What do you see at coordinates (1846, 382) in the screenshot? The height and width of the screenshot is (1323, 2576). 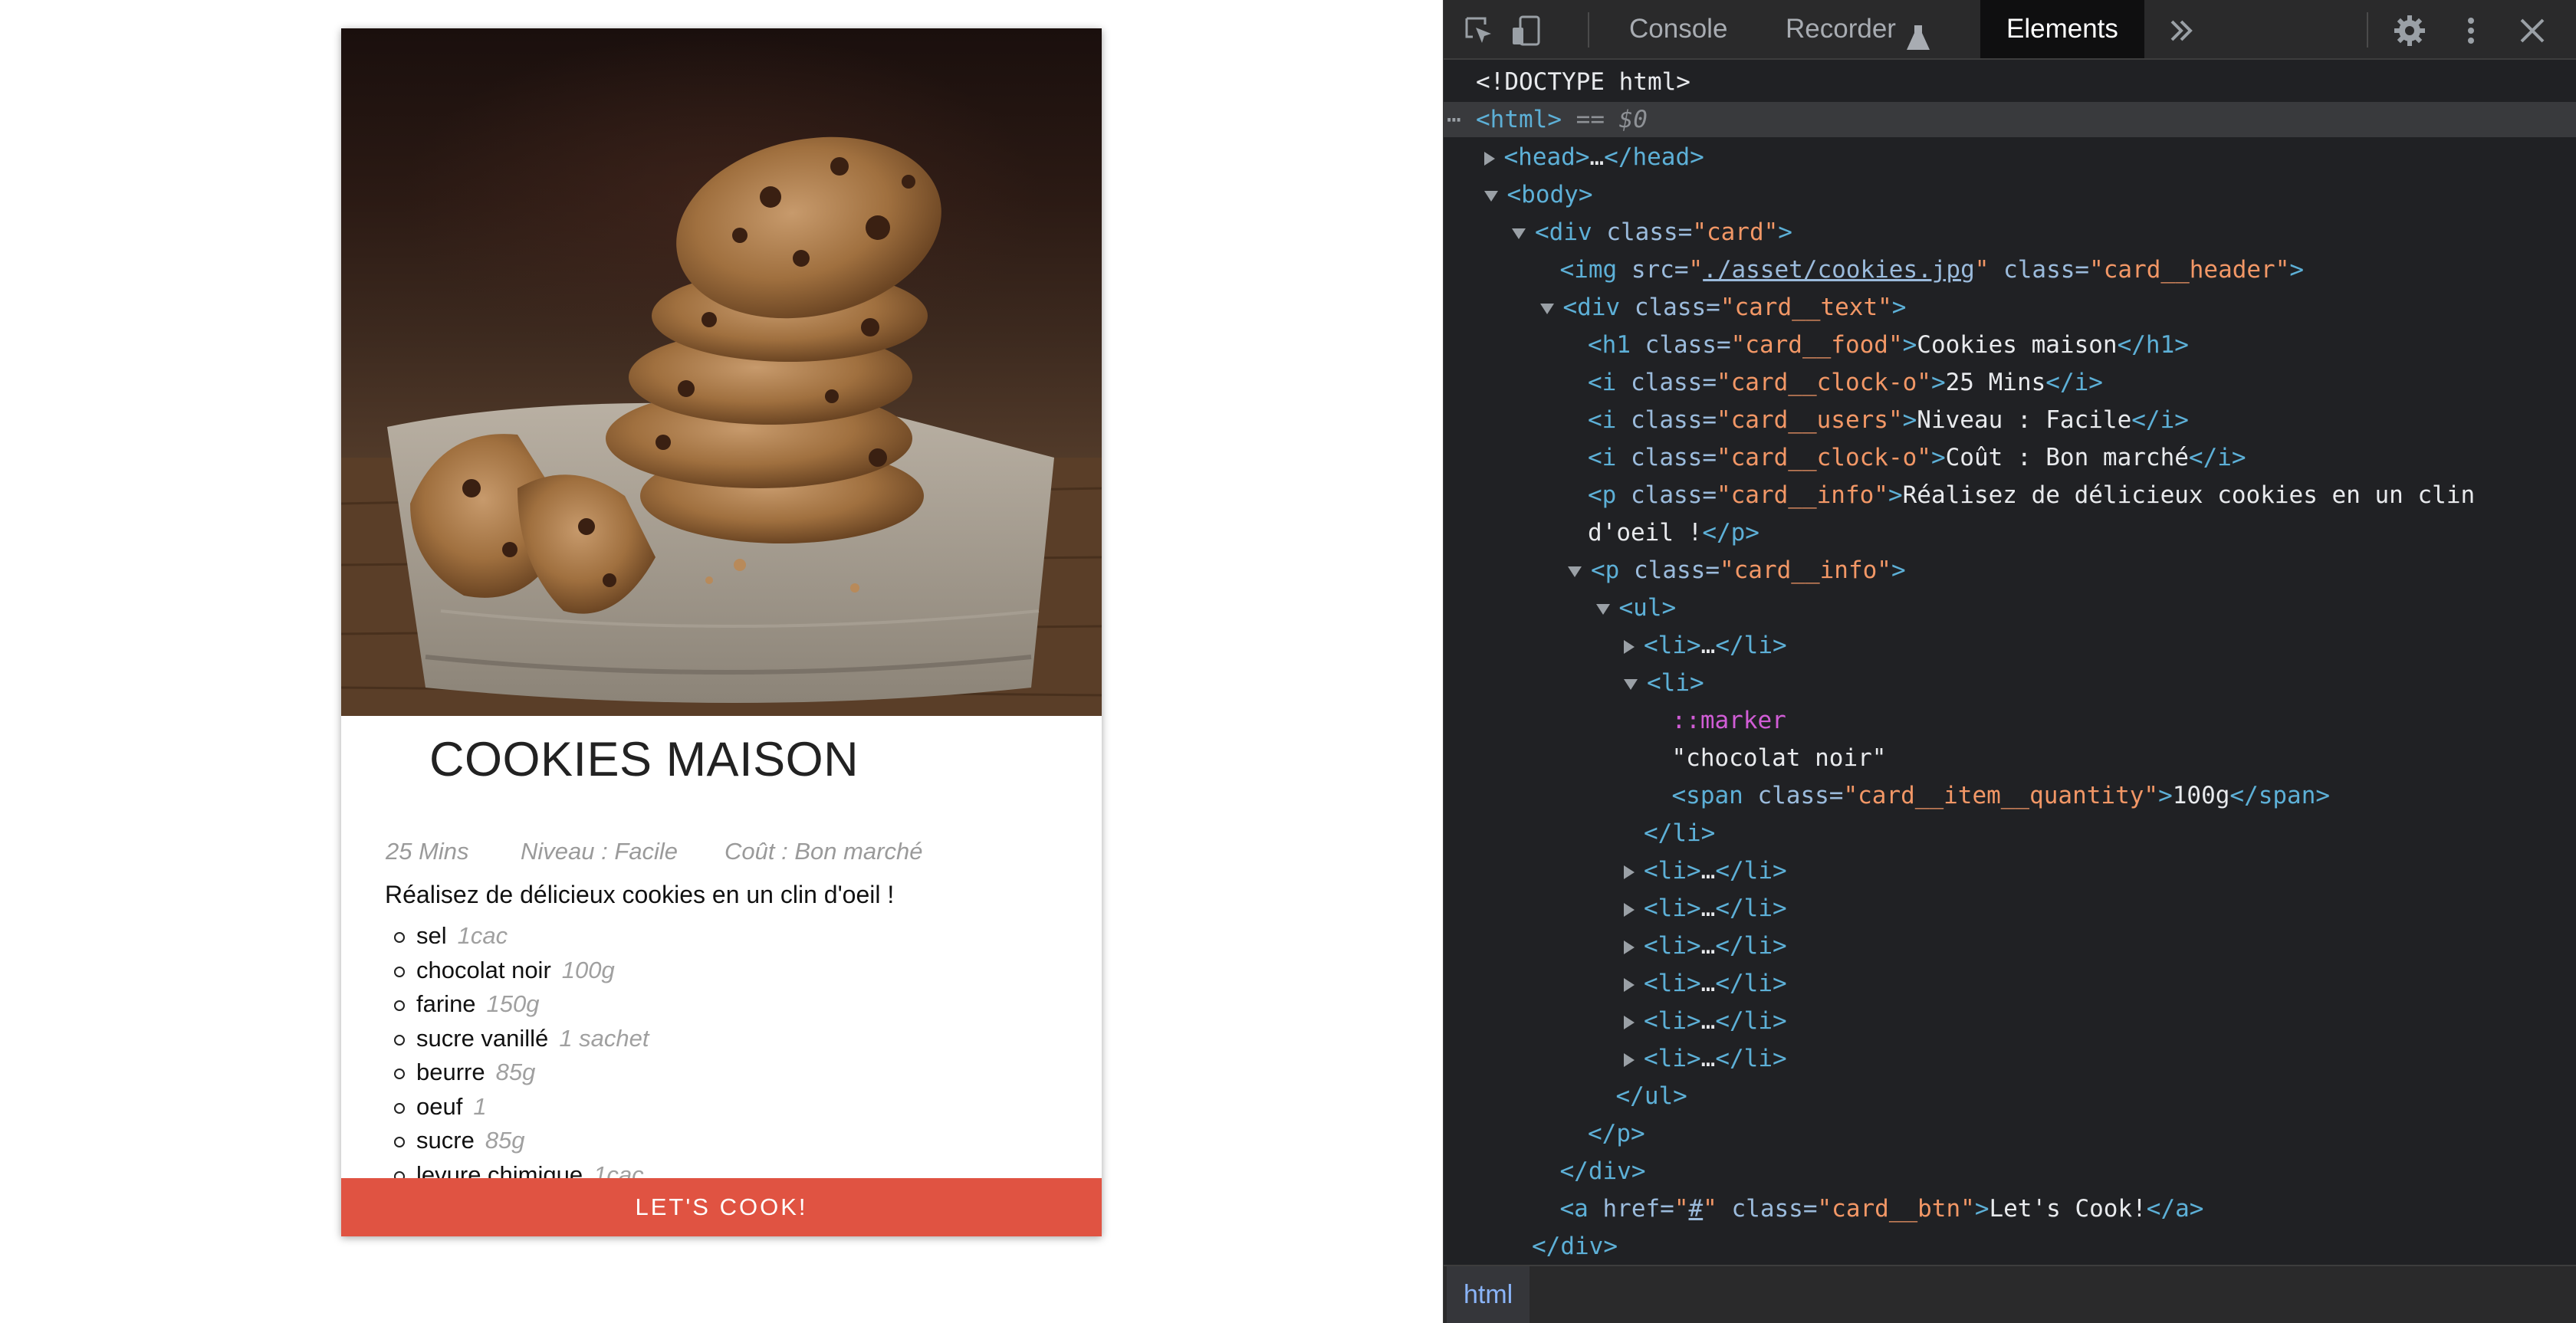 I see `dom-node-markup: <i class="card__clock-o">25 Mins</i>` at bounding box center [1846, 382].